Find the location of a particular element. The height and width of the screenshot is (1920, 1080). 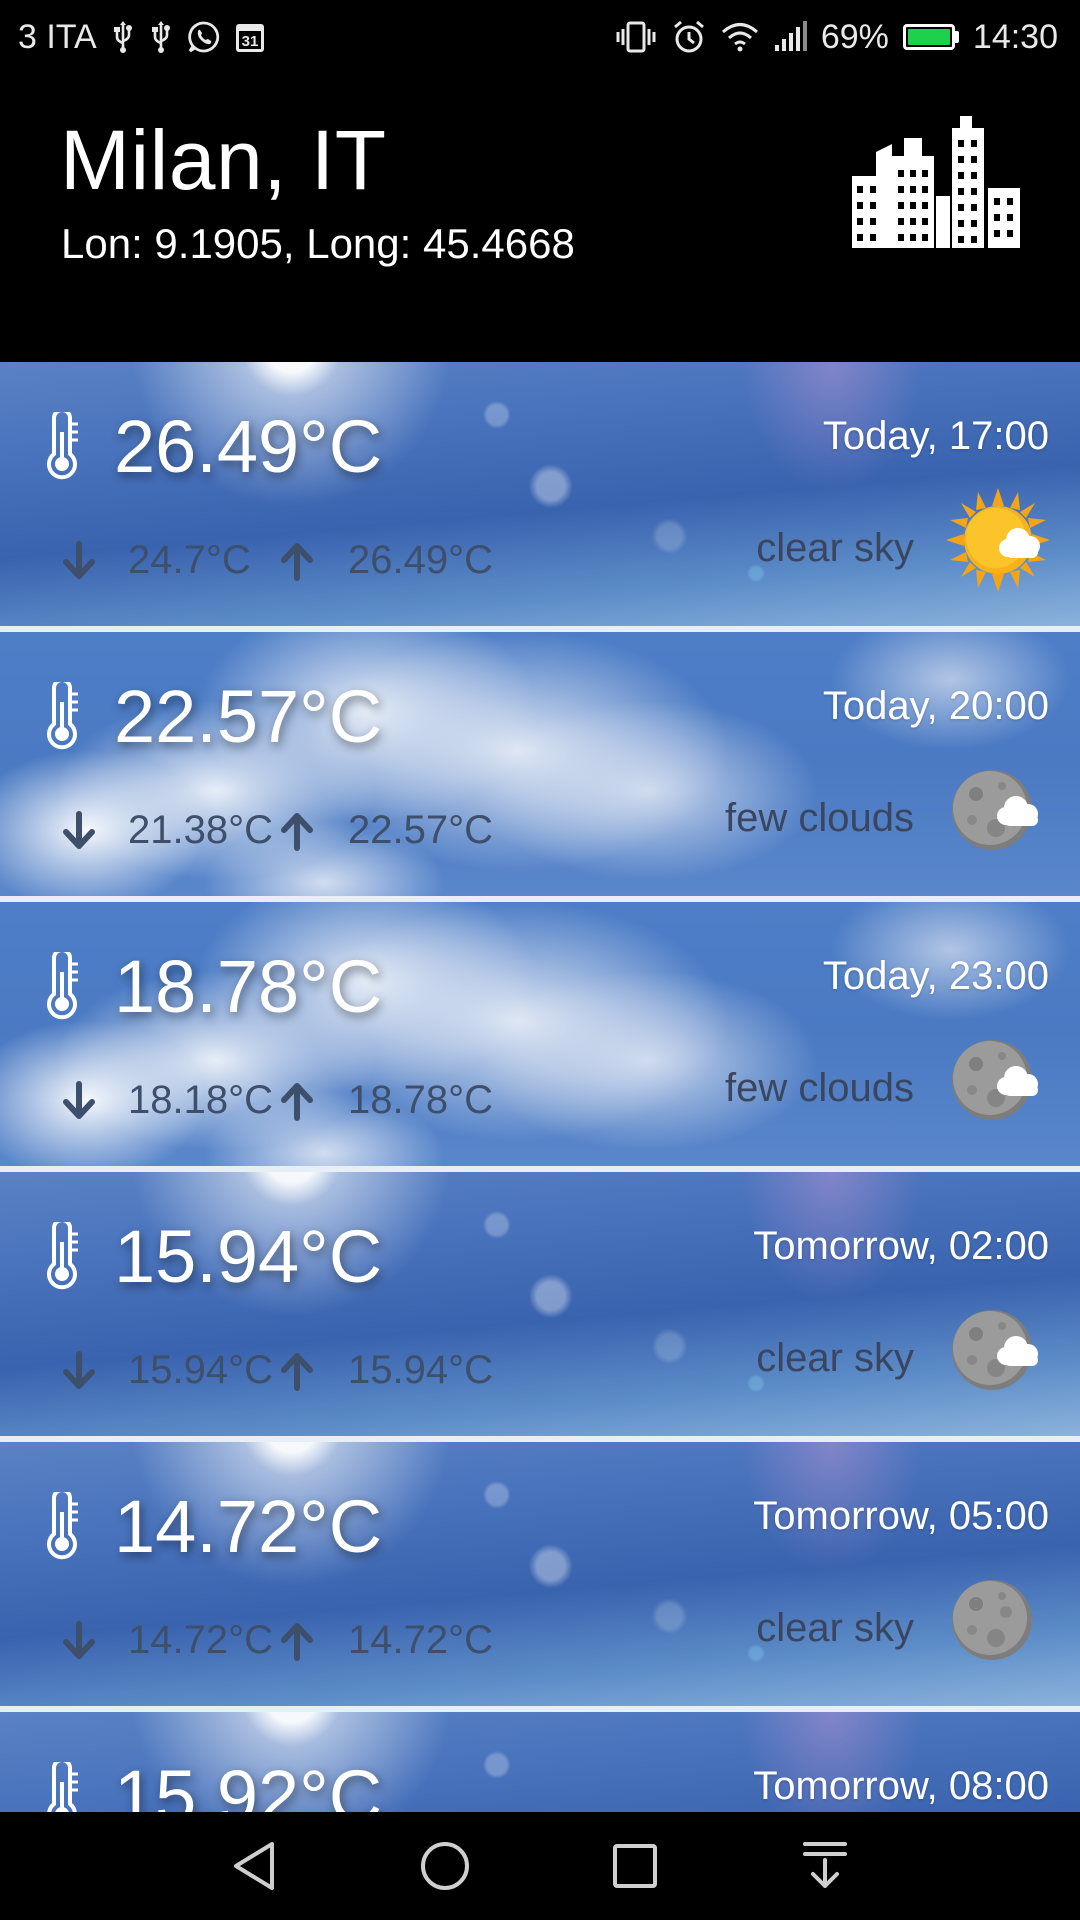

max-temperature: 18.78°C is located at coordinates (420, 1100).